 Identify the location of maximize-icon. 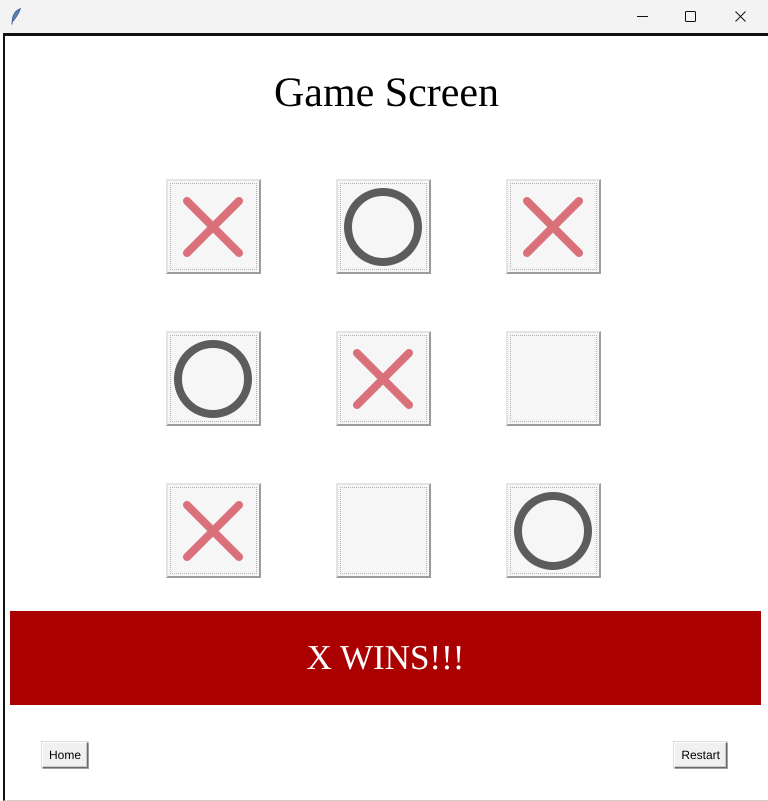
(690, 16).